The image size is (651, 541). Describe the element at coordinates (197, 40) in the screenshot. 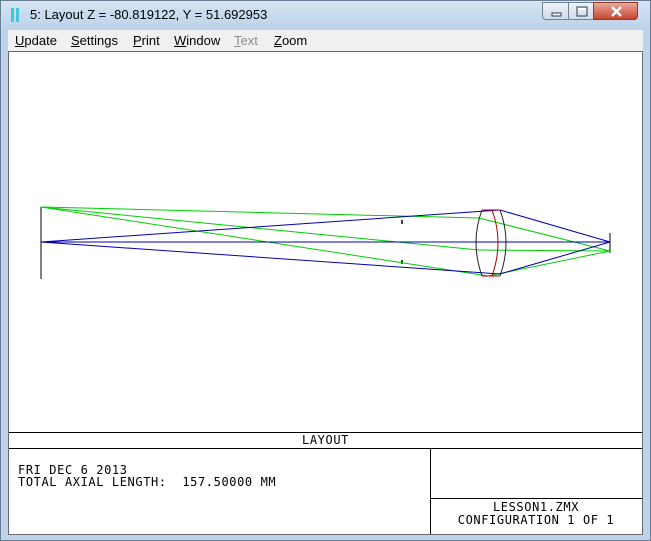

I see `menu-window: Window` at that location.